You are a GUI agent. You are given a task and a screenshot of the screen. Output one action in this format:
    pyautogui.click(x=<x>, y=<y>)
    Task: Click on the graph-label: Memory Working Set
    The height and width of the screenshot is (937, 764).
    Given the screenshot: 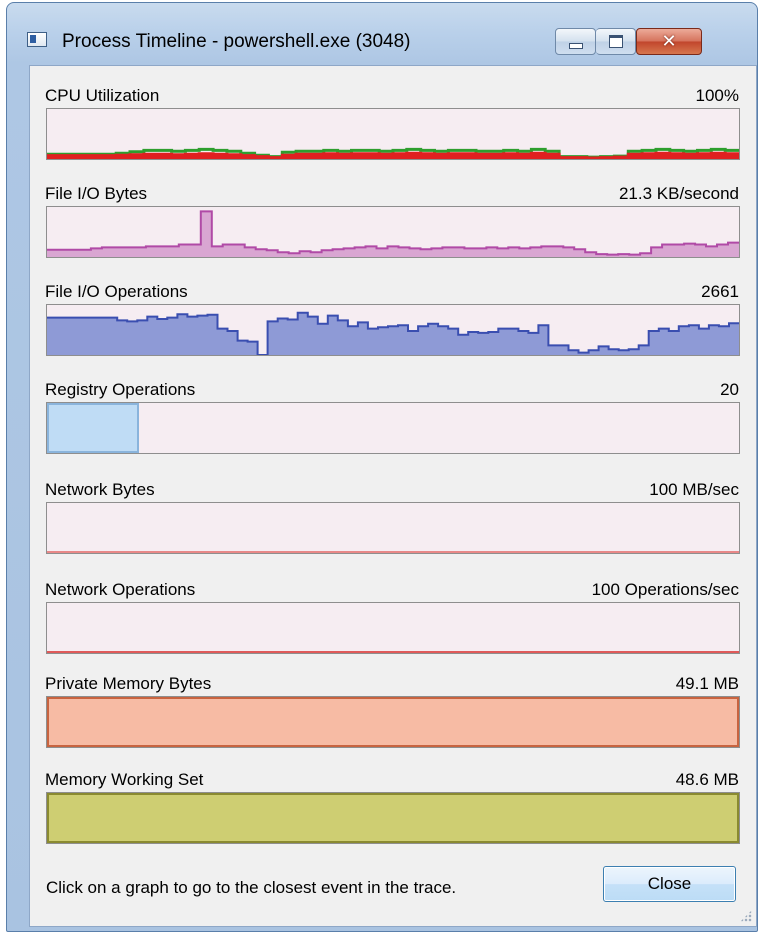 What is the action you would take?
    pyautogui.click(x=124, y=779)
    